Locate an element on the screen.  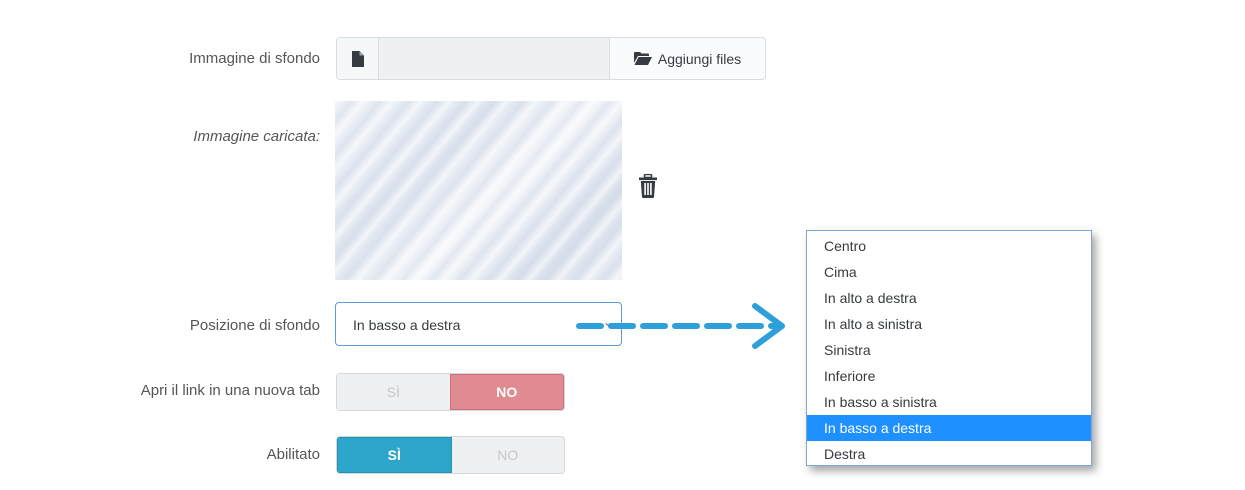
uploaded-image-preview is located at coordinates (478, 190).